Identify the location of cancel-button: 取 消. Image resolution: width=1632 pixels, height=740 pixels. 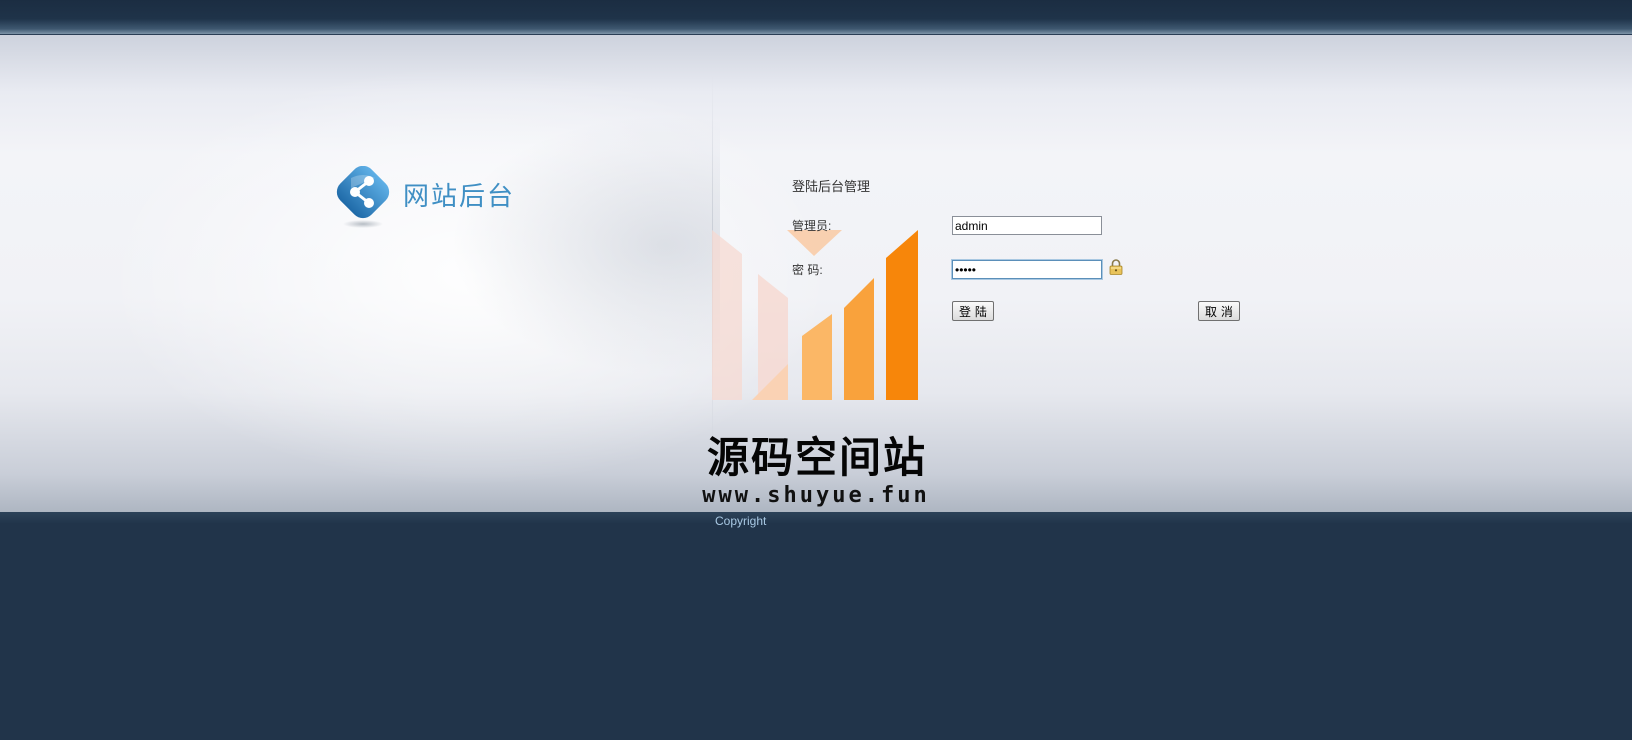
(1219, 311).